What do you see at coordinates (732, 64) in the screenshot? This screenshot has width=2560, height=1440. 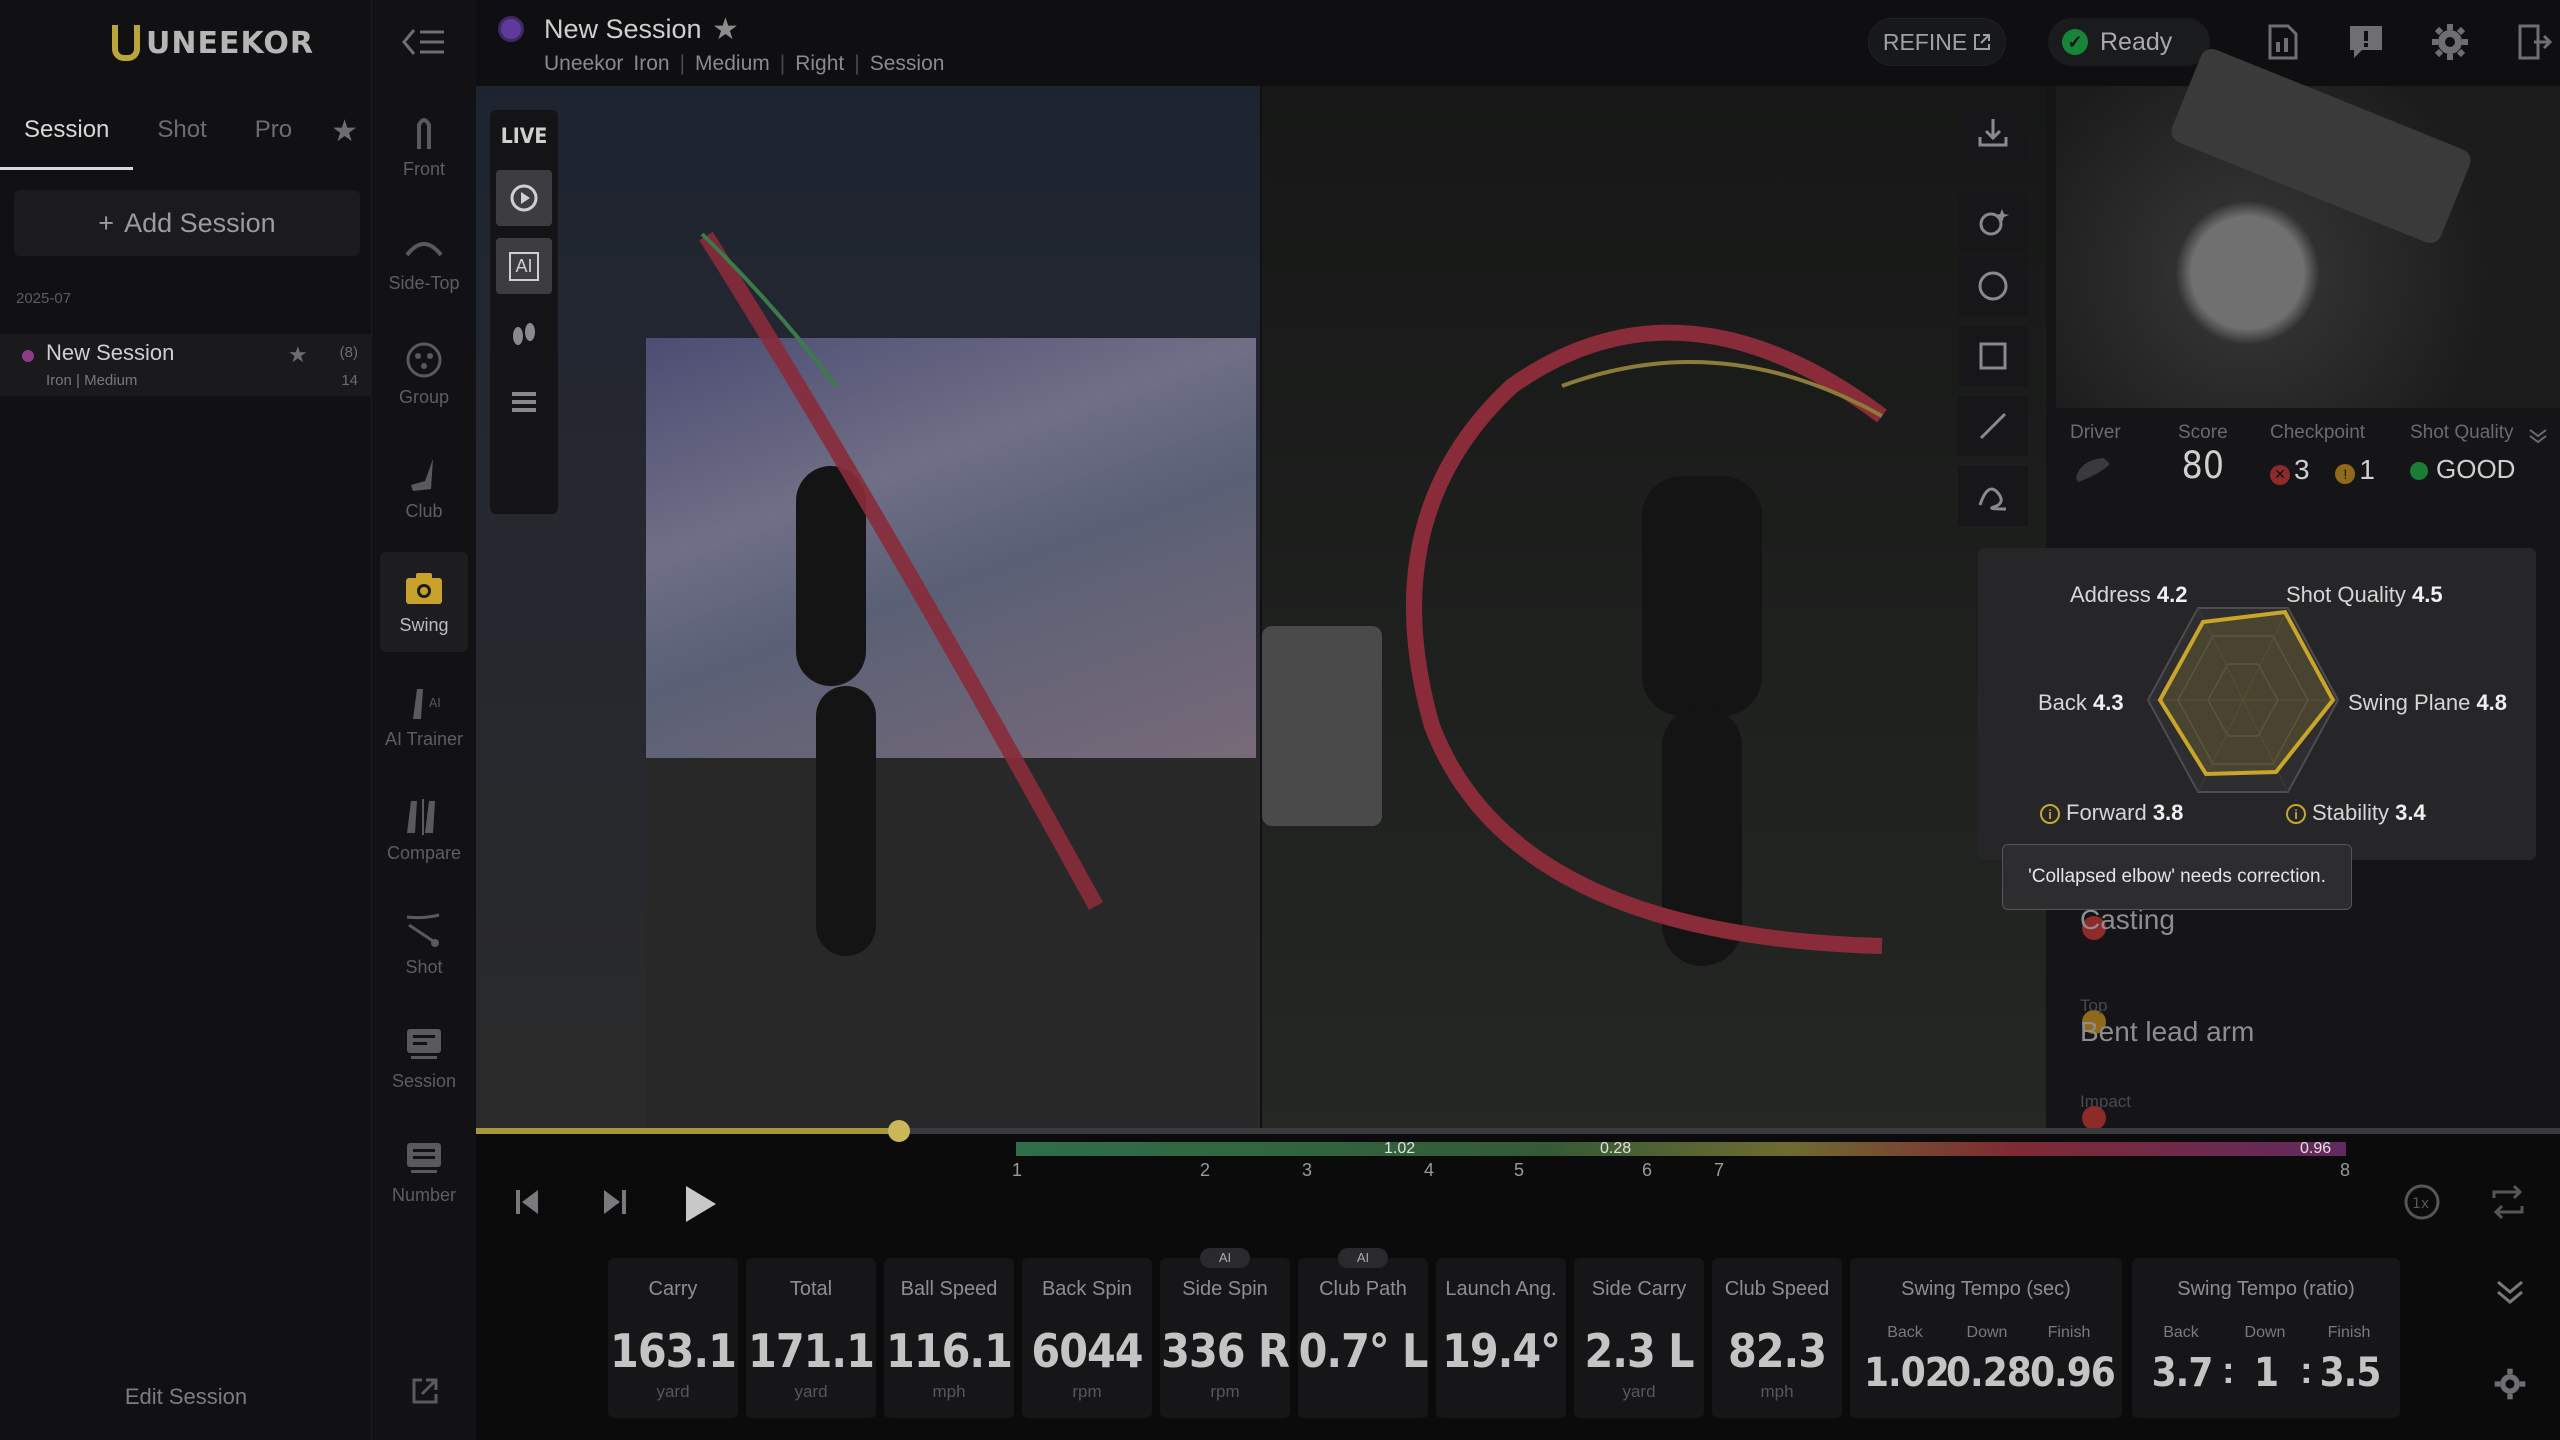 I see `breadcrumb-item: Medium` at bounding box center [732, 64].